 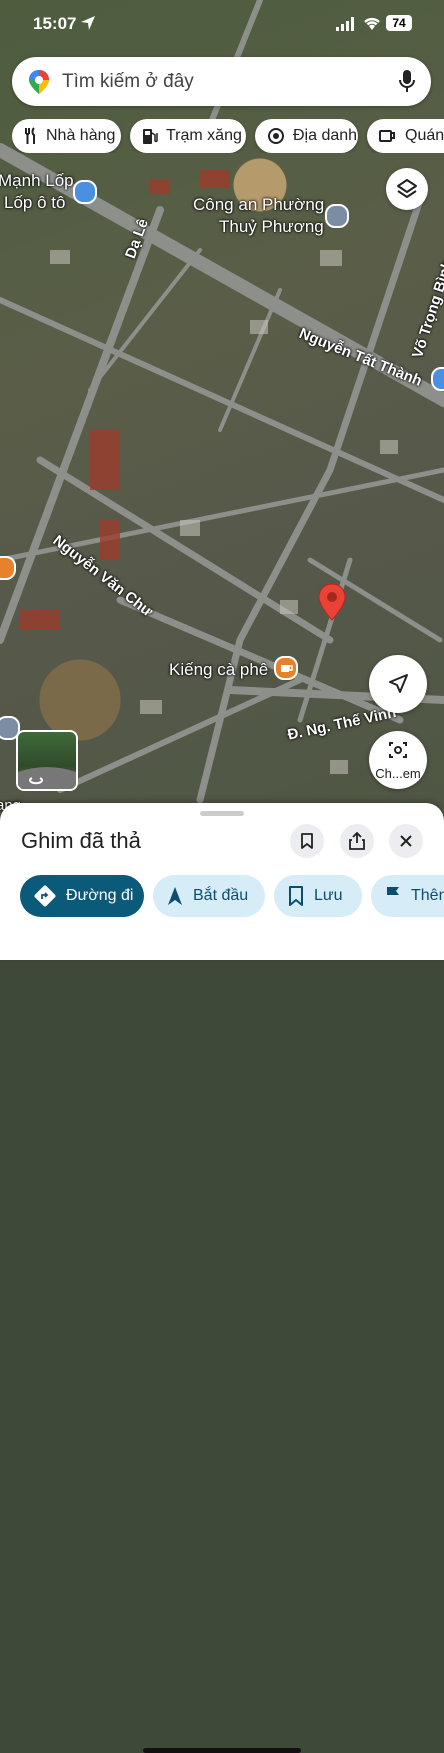 I want to click on directions-icon, so click(x=45, y=896).